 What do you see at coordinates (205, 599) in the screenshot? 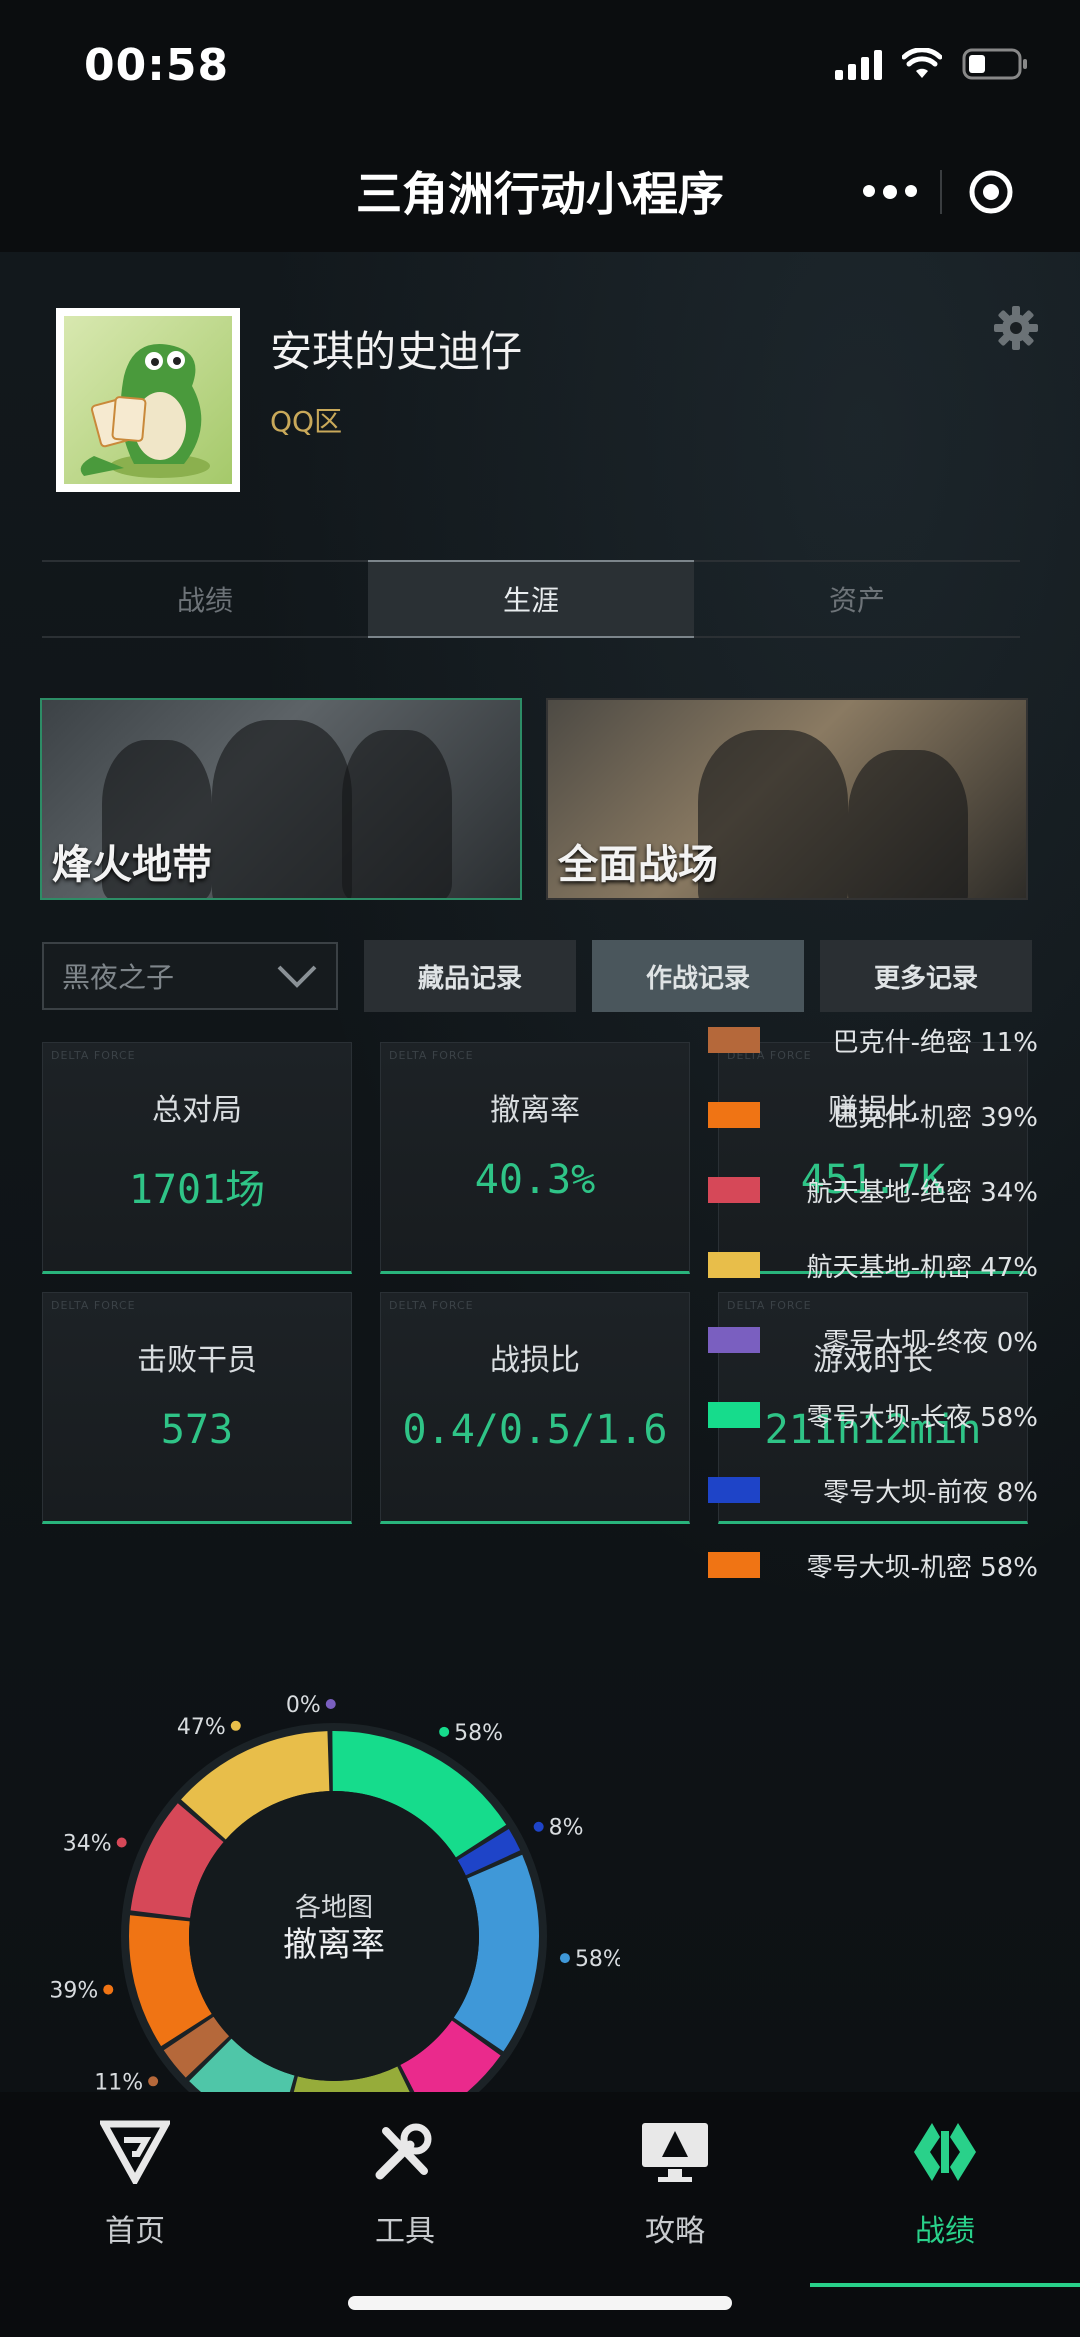
I see `tab-record: 战绩` at bounding box center [205, 599].